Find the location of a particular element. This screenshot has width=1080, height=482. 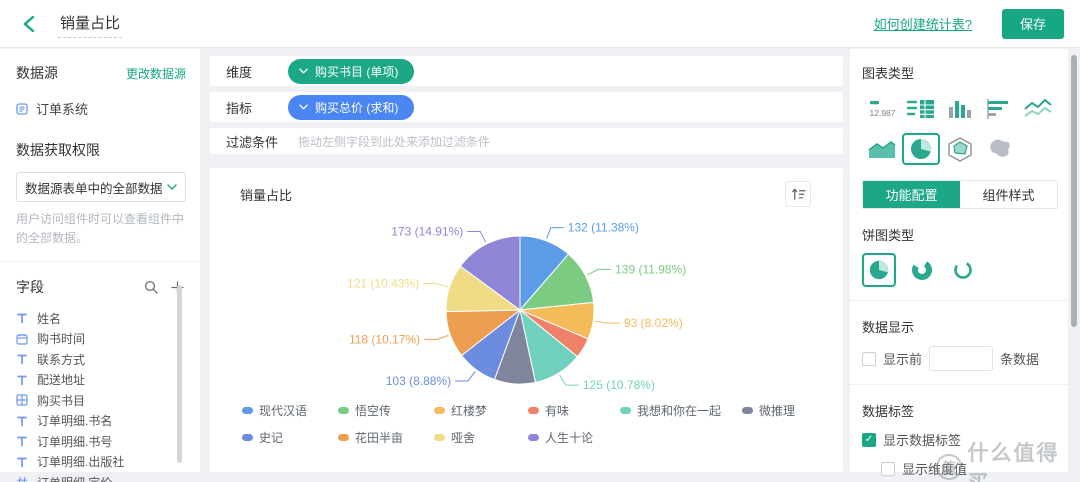

data-display-title: 数据显示 is located at coordinates (888, 327).